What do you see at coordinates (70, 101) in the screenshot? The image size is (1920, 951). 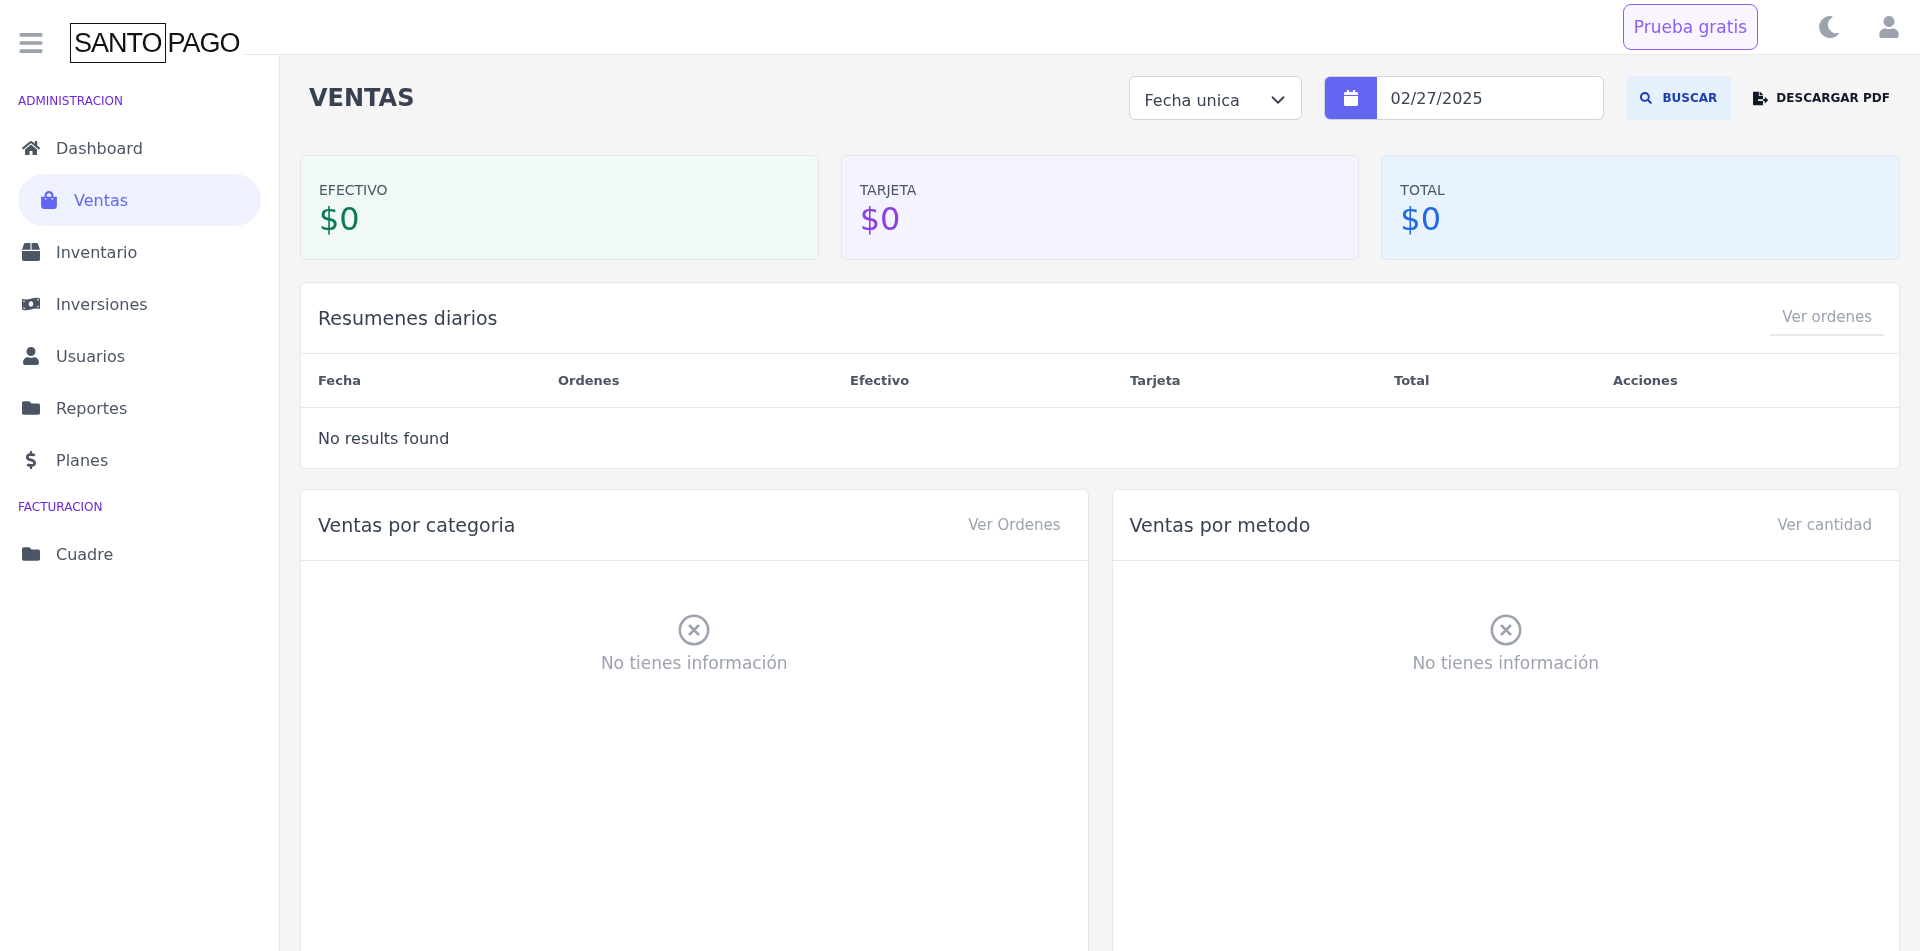 I see `section-title: ADMINISTRACION` at bounding box center [70, 101].